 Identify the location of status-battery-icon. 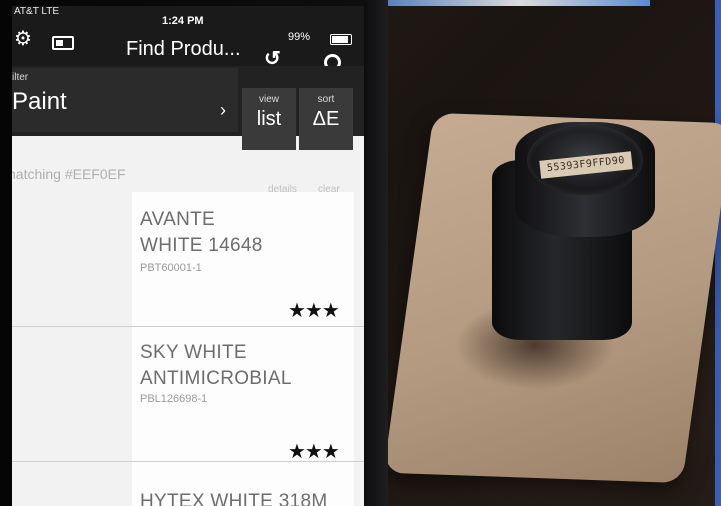
(341, 39).